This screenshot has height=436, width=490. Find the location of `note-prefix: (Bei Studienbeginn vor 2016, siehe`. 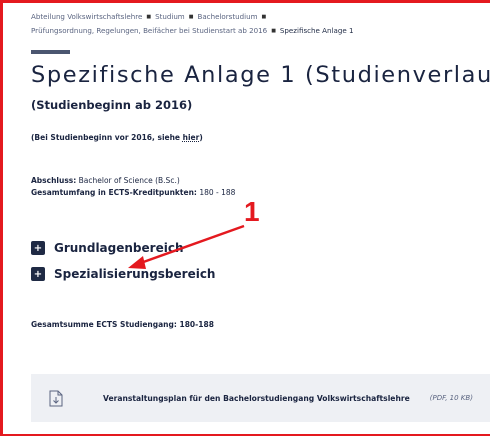

note-prefix: (Bei Studienbeginn vor 2016, siehe is located at coordinates (107, 137).